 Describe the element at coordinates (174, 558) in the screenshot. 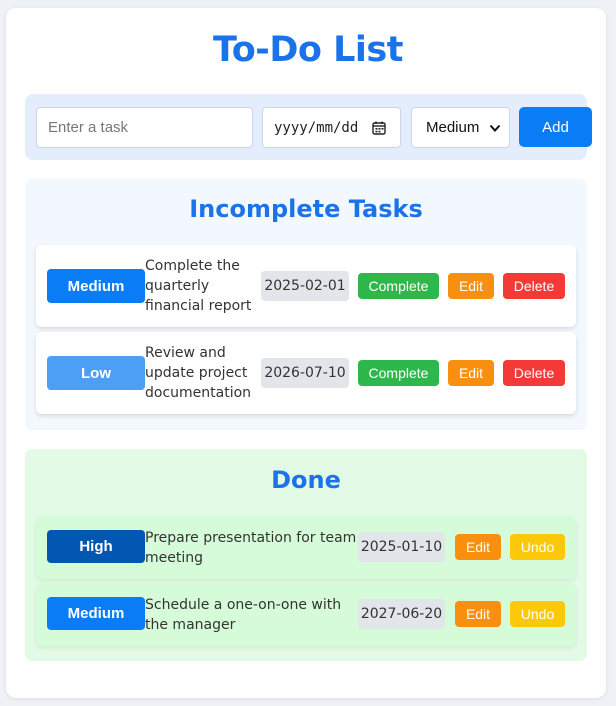

I see `task-text-line: meeting` at that location.